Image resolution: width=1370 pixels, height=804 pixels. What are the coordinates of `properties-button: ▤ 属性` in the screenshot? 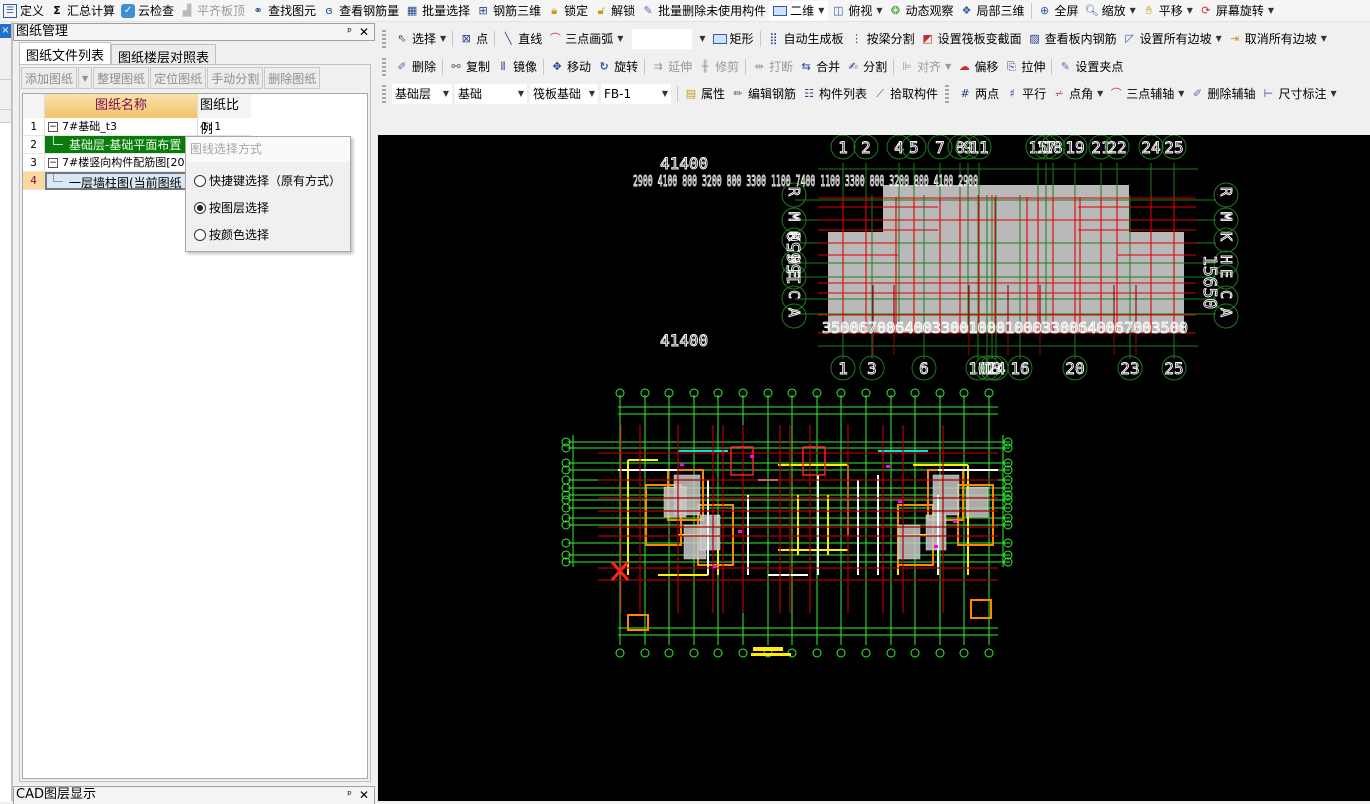 It's located at (704, 94).